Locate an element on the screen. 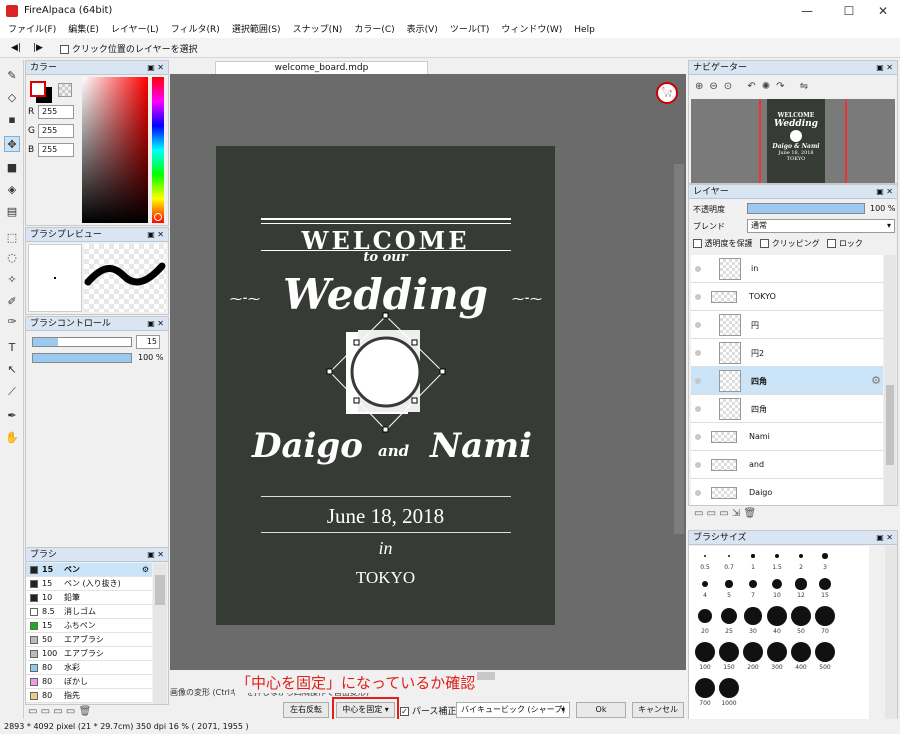  handle-top is located at coordinates (385, 315).